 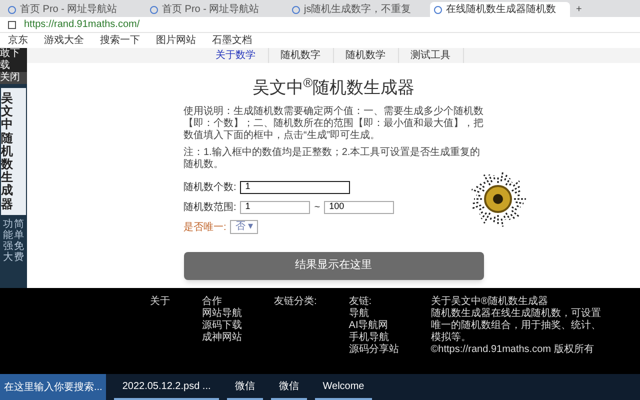 What do you see at coordinates (373, 338) in the screenshot?
I see `footer-link: 手机导航` at bounding box center [373, 338].